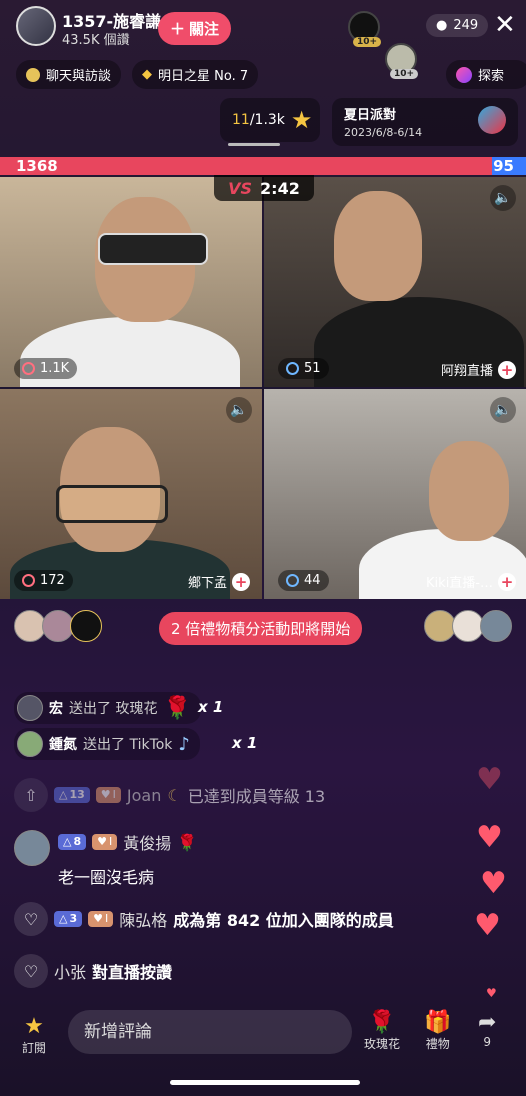  What do you see at coordinates (395, 494) in the screenshot?
I see `video-cell-4: 🔈 44 Kiki直播-… +` at bounding box center [395, 494].